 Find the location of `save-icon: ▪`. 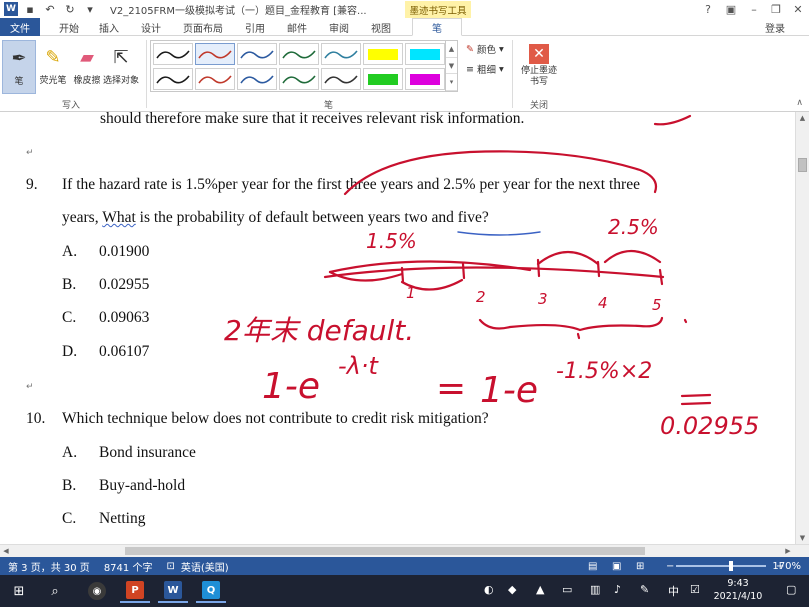

save-icon: ▪ is located at coordinates (30, 9).